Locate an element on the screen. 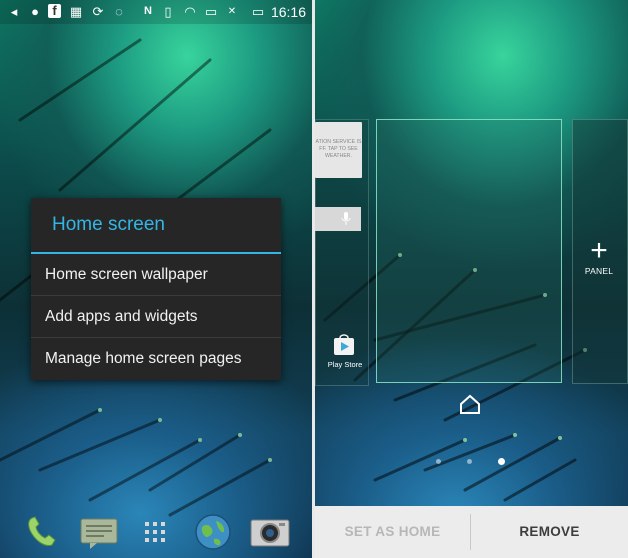 Image resolution: width=628 pixels, height=558 pixels. set-as-home-button: SET AS HOME is located at coordinates (392, 532).